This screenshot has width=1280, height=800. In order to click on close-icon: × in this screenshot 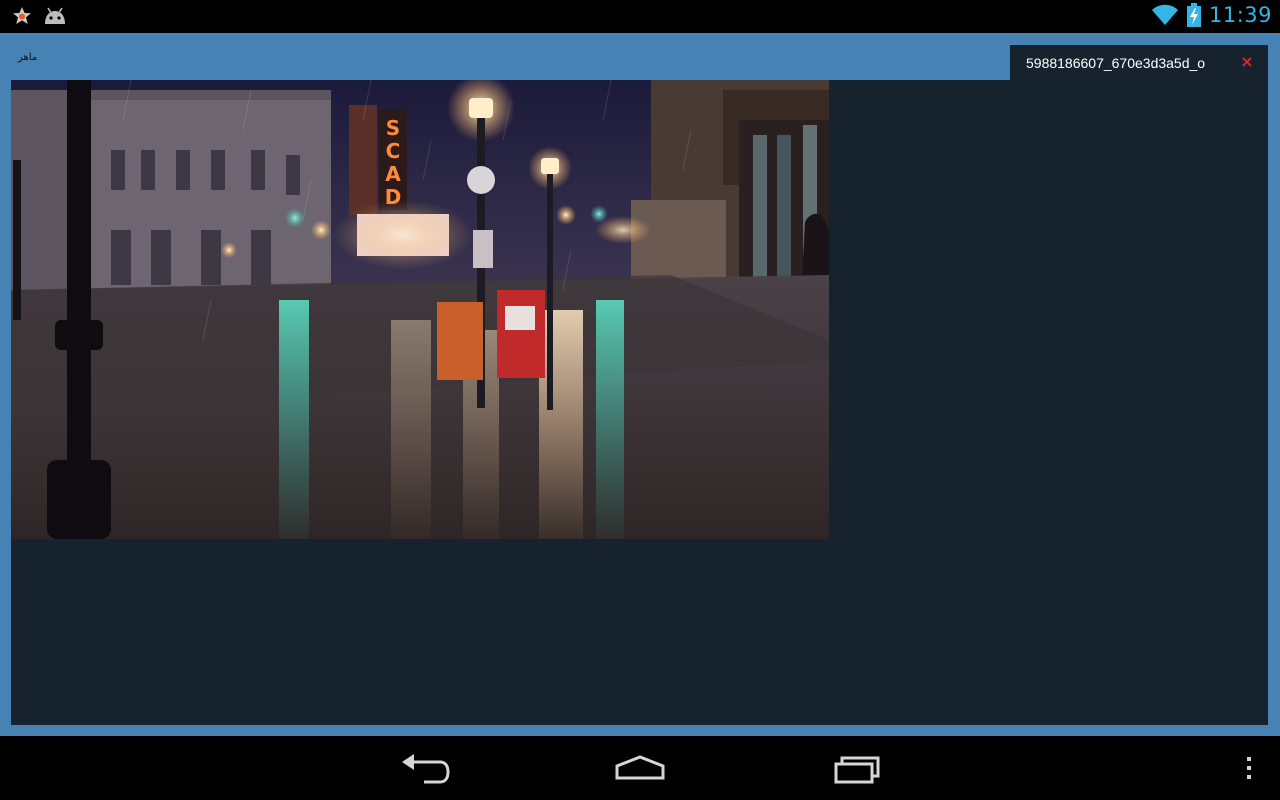, I will do `click(1247, 62)`.